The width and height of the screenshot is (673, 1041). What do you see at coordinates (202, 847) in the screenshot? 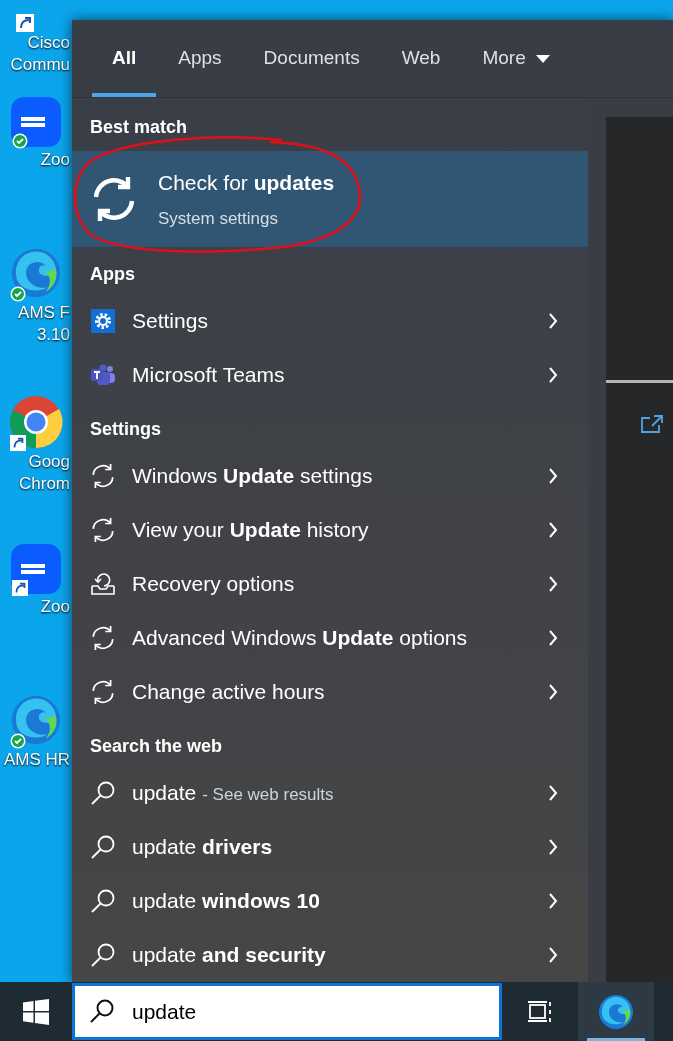
I see `result-label: update drivers` at bounding box center [202, 847].